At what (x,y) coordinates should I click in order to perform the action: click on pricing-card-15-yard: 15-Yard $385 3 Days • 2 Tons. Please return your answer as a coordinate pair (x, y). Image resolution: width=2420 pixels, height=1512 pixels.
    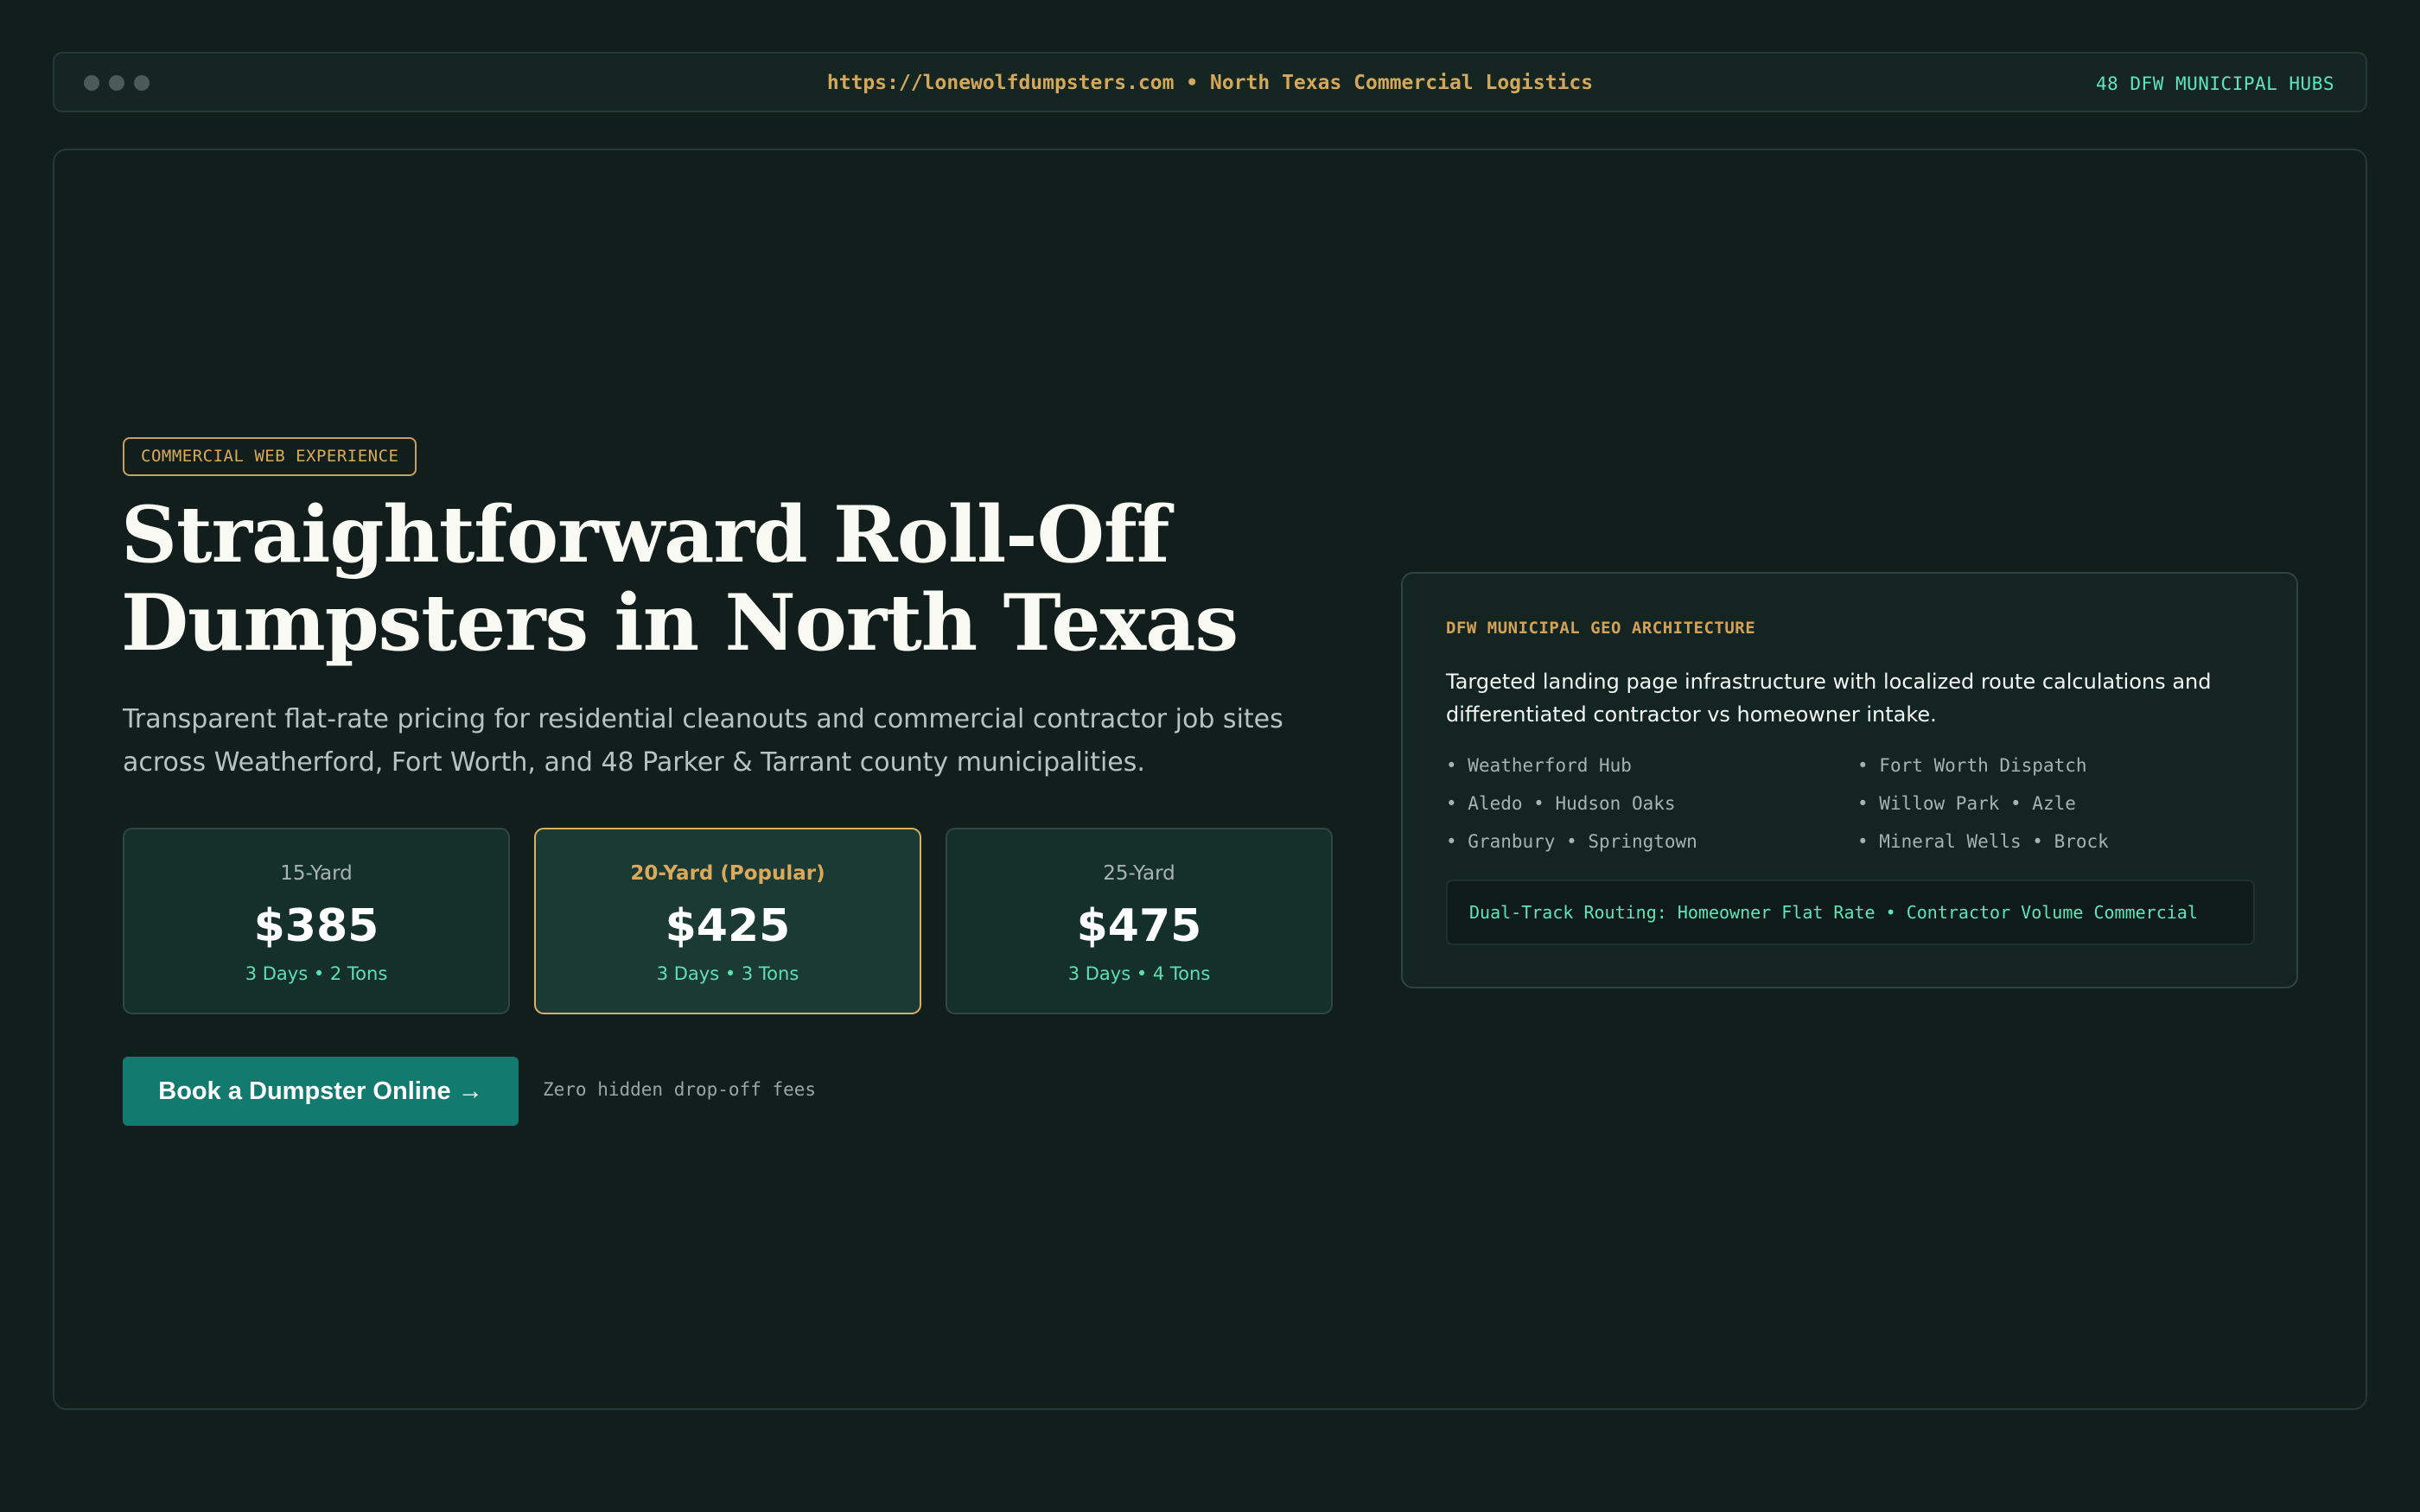
    Looking at the image, I should click on (316, 921).